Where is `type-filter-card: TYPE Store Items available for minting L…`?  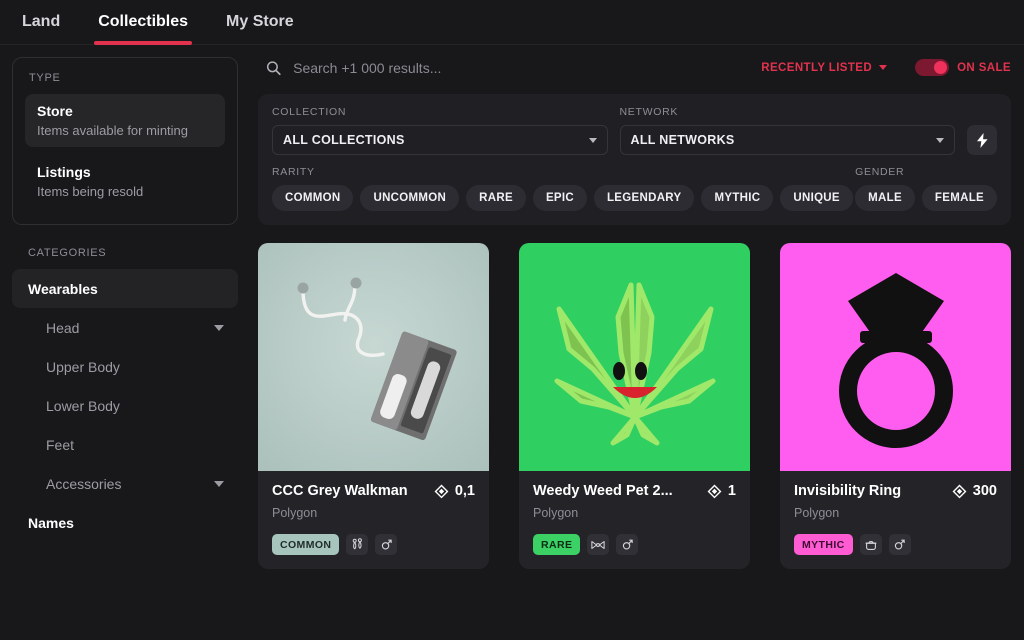
type-filter-card: TYPE Store Items available for minting L… is located at coordinates (125, 141).